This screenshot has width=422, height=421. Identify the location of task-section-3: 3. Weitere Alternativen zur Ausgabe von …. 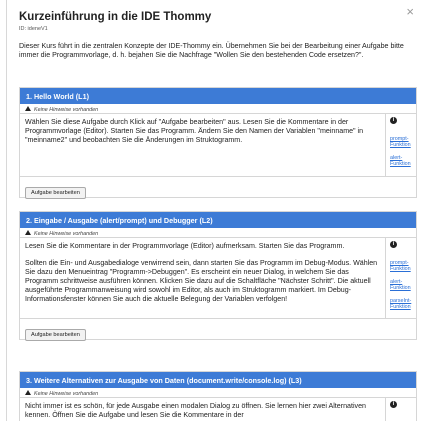
(218, 396).